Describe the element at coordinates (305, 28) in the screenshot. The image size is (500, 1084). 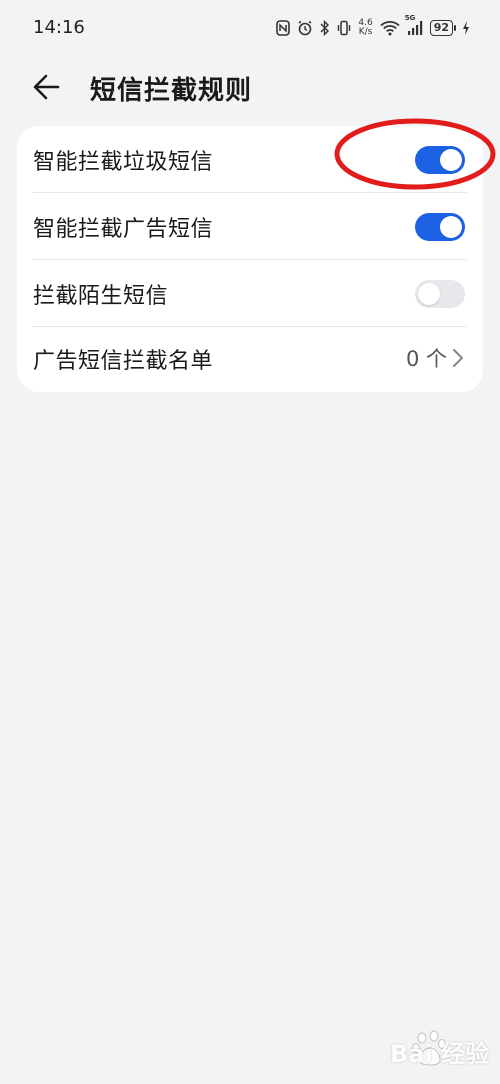
I see `alarm-icon` at that location.